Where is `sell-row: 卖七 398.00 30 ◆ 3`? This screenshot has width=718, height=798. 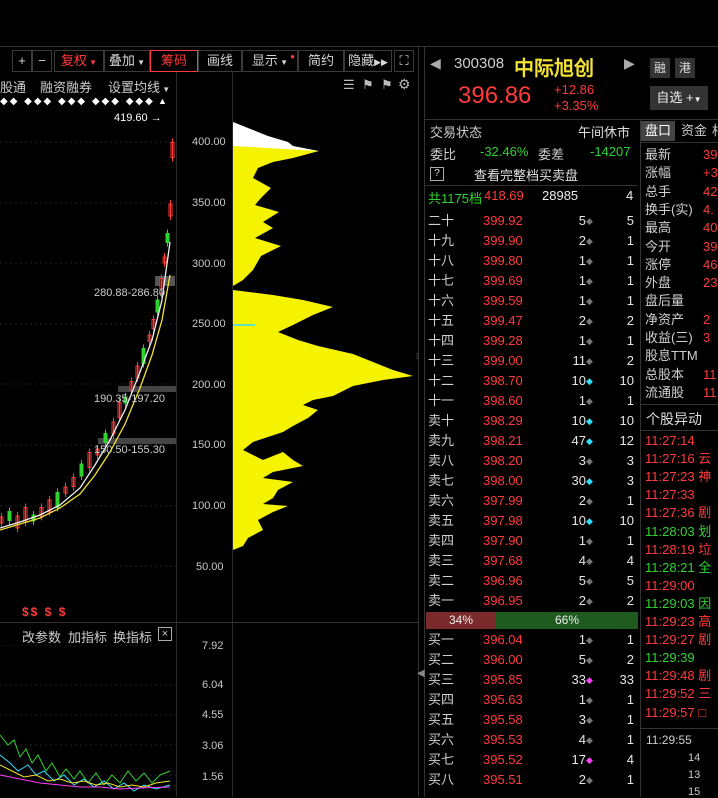
sell-row: 卖七 398.00 30 ◆ 3 is located at coordinates (533, 481).